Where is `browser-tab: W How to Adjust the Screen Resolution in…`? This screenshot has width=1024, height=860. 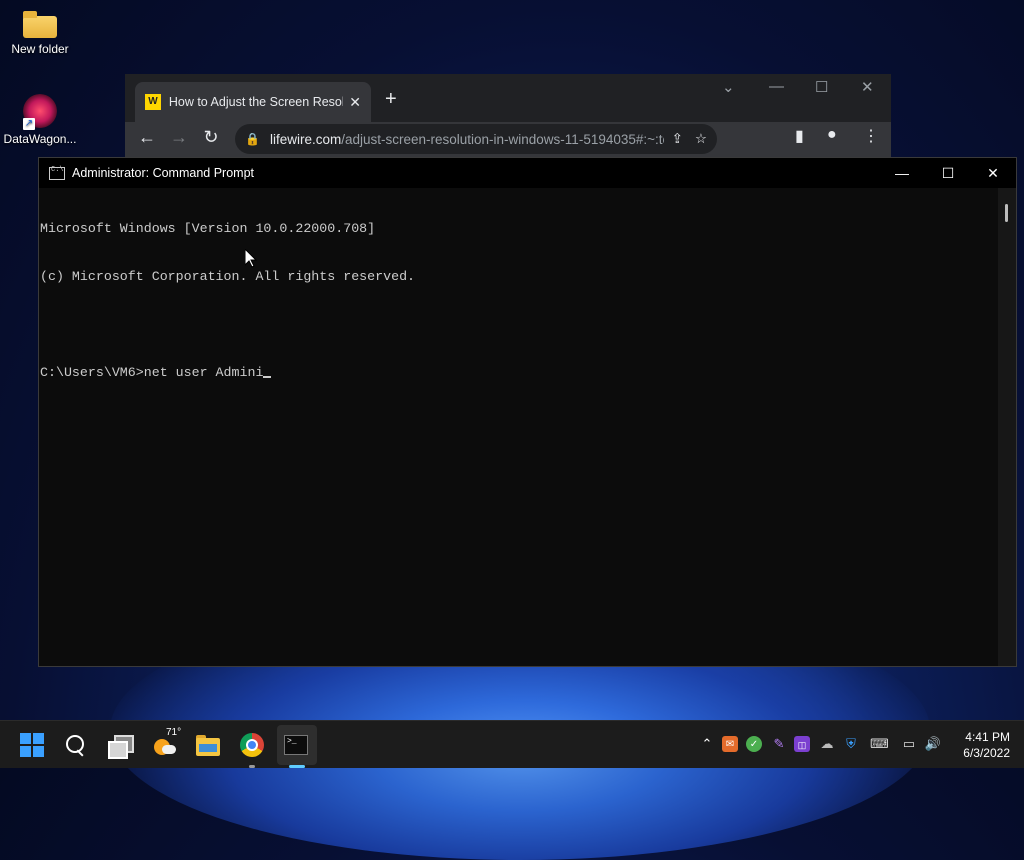 browser-tab: W How to Adjust the Screen Resolution in… is located at coordinates (253, 102).